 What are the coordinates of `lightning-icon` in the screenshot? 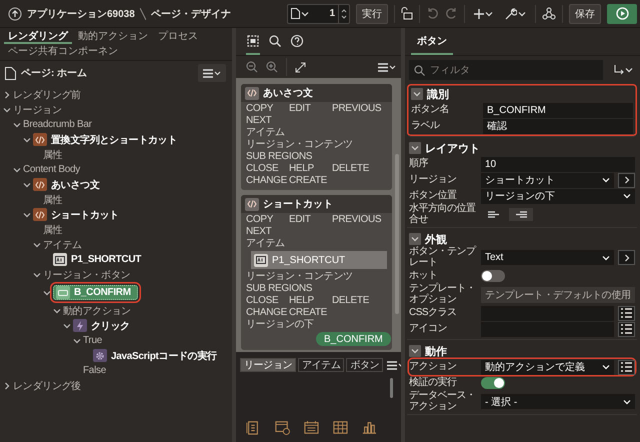 It's located at (80, 325).